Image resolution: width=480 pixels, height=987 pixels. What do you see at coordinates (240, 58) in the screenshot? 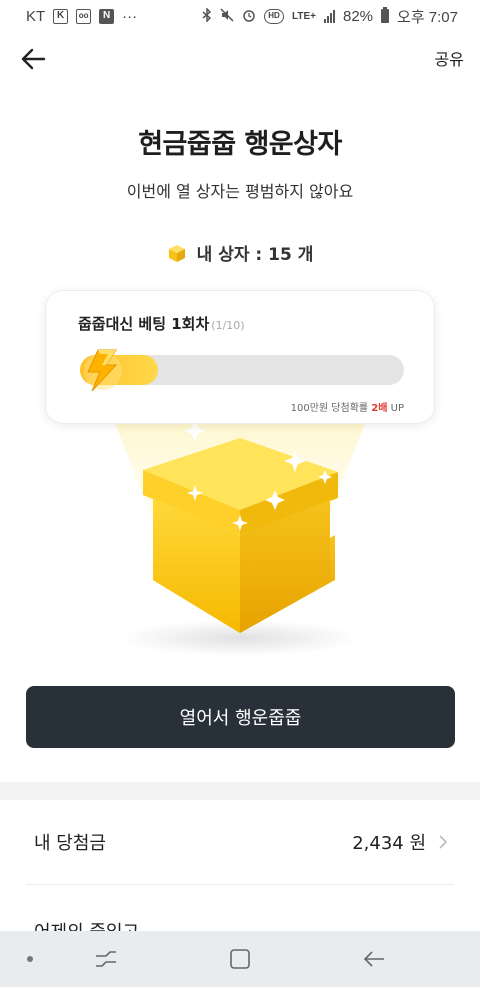
I see `top-bar: 공유` at bounding box center [240, 58].